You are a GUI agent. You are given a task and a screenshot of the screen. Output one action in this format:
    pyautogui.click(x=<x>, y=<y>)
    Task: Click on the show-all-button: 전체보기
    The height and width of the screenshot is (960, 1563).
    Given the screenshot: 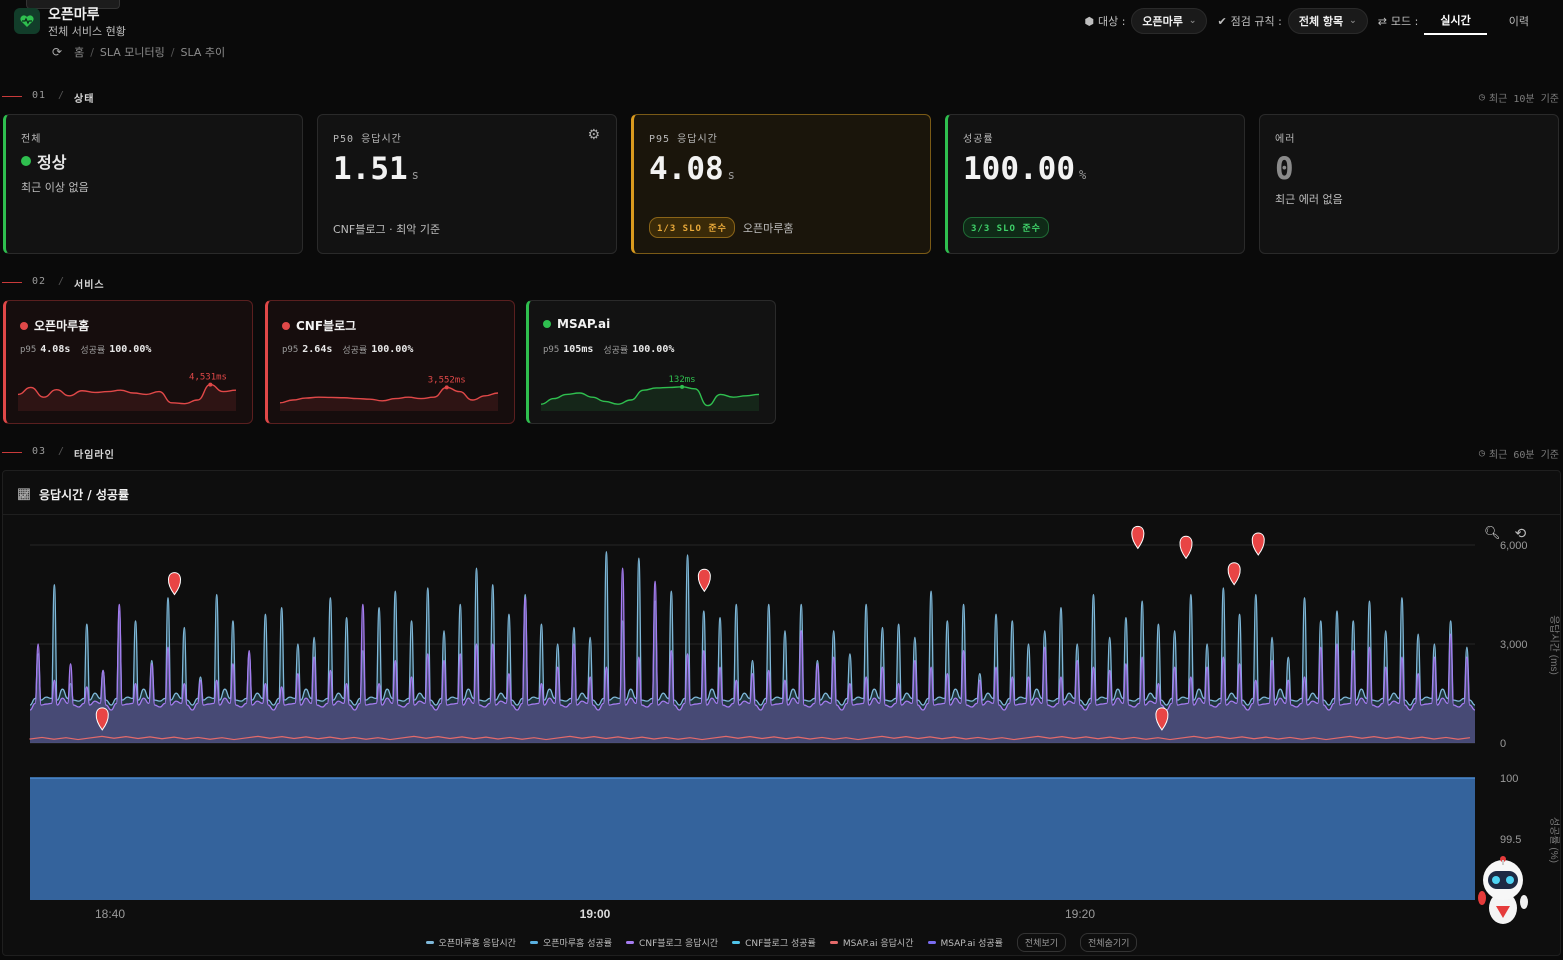 What is the action you would take?
    pyautogui.click(x=1041, y=942)
    